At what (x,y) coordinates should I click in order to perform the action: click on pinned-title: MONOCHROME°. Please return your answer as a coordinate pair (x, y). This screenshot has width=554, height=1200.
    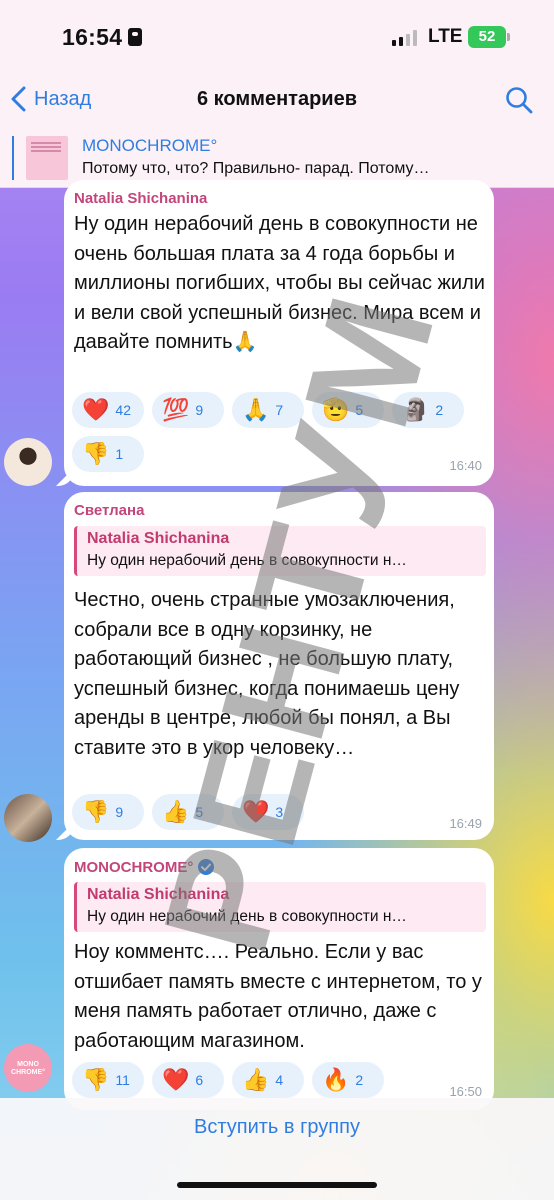
    Looking at the image, I should click on (150, 145).